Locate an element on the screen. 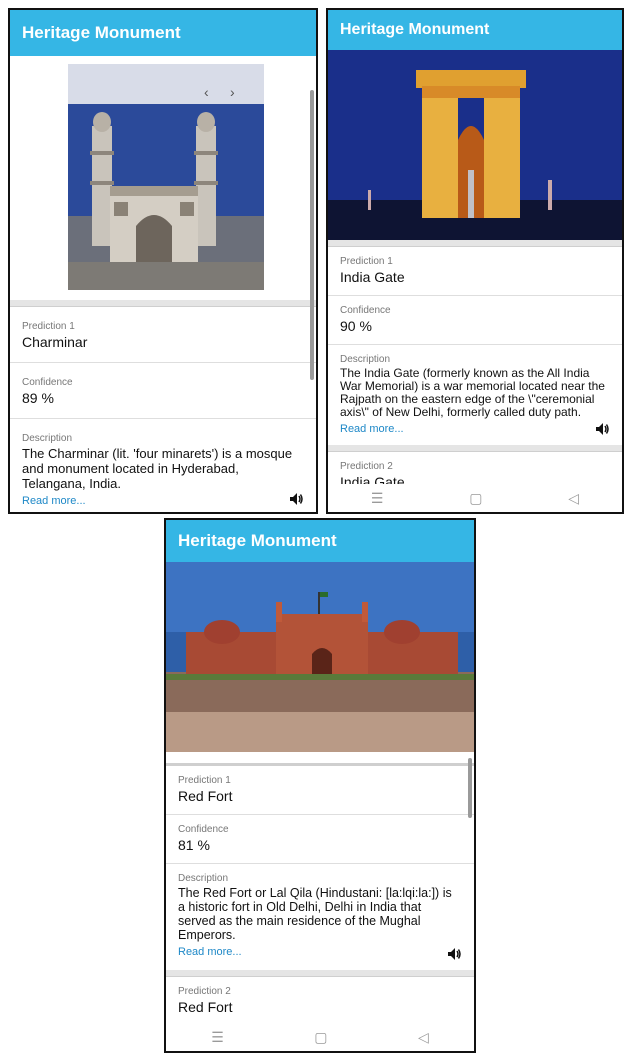  prediction-1-value: Red Fort is located at coordinates (205, 796).